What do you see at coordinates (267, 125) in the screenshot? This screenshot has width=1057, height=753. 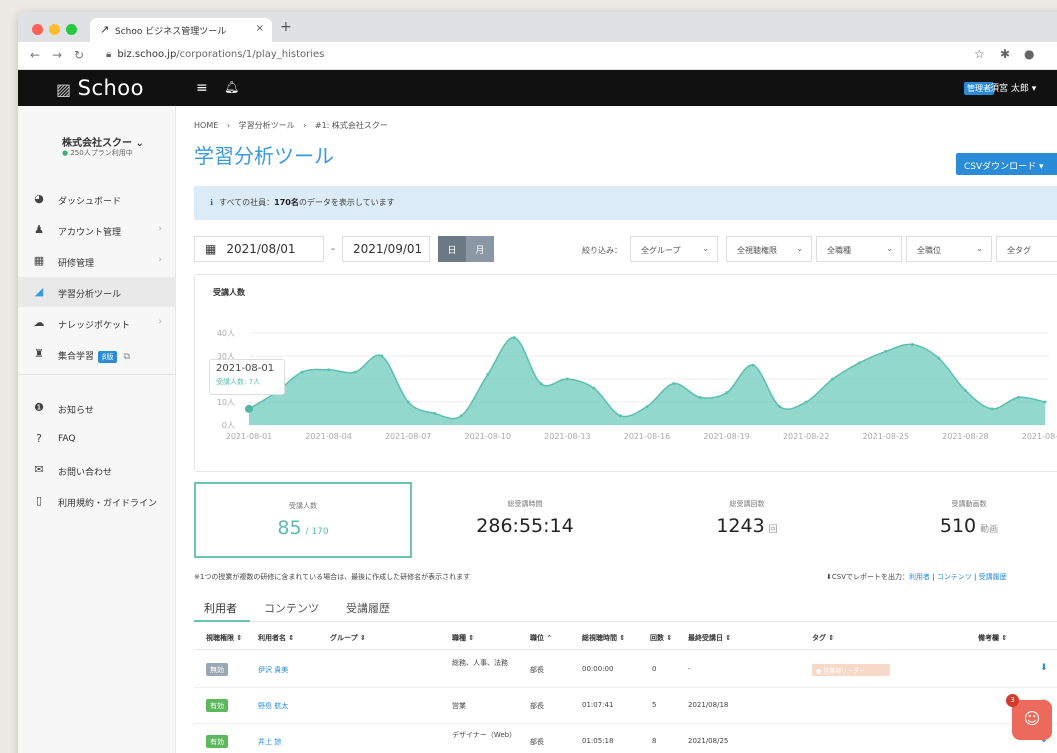 I see `breadcrumb-tool: 学習分析ツール` at bounding box center [267, 125].